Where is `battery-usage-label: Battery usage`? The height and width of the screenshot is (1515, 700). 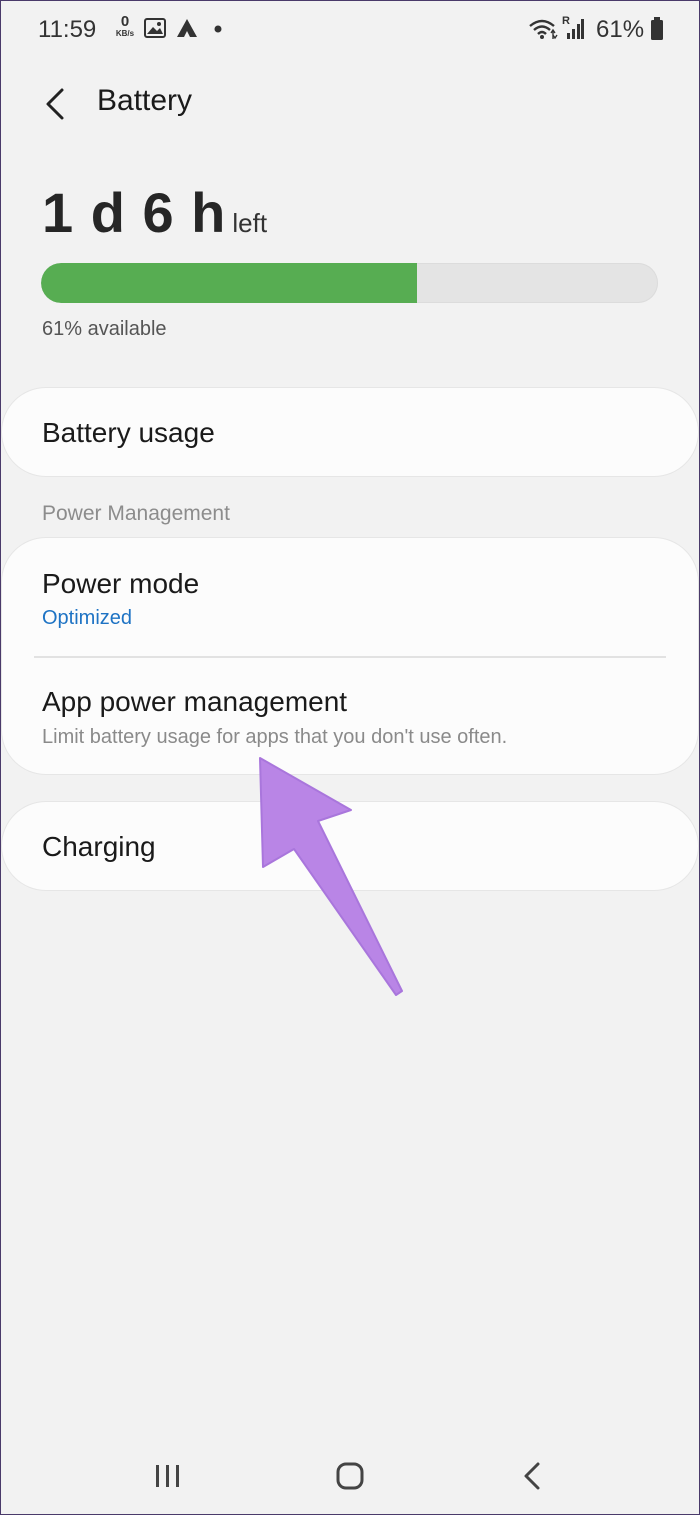
battery-usage-label: Battery usage is located at coordinates (128, 432).